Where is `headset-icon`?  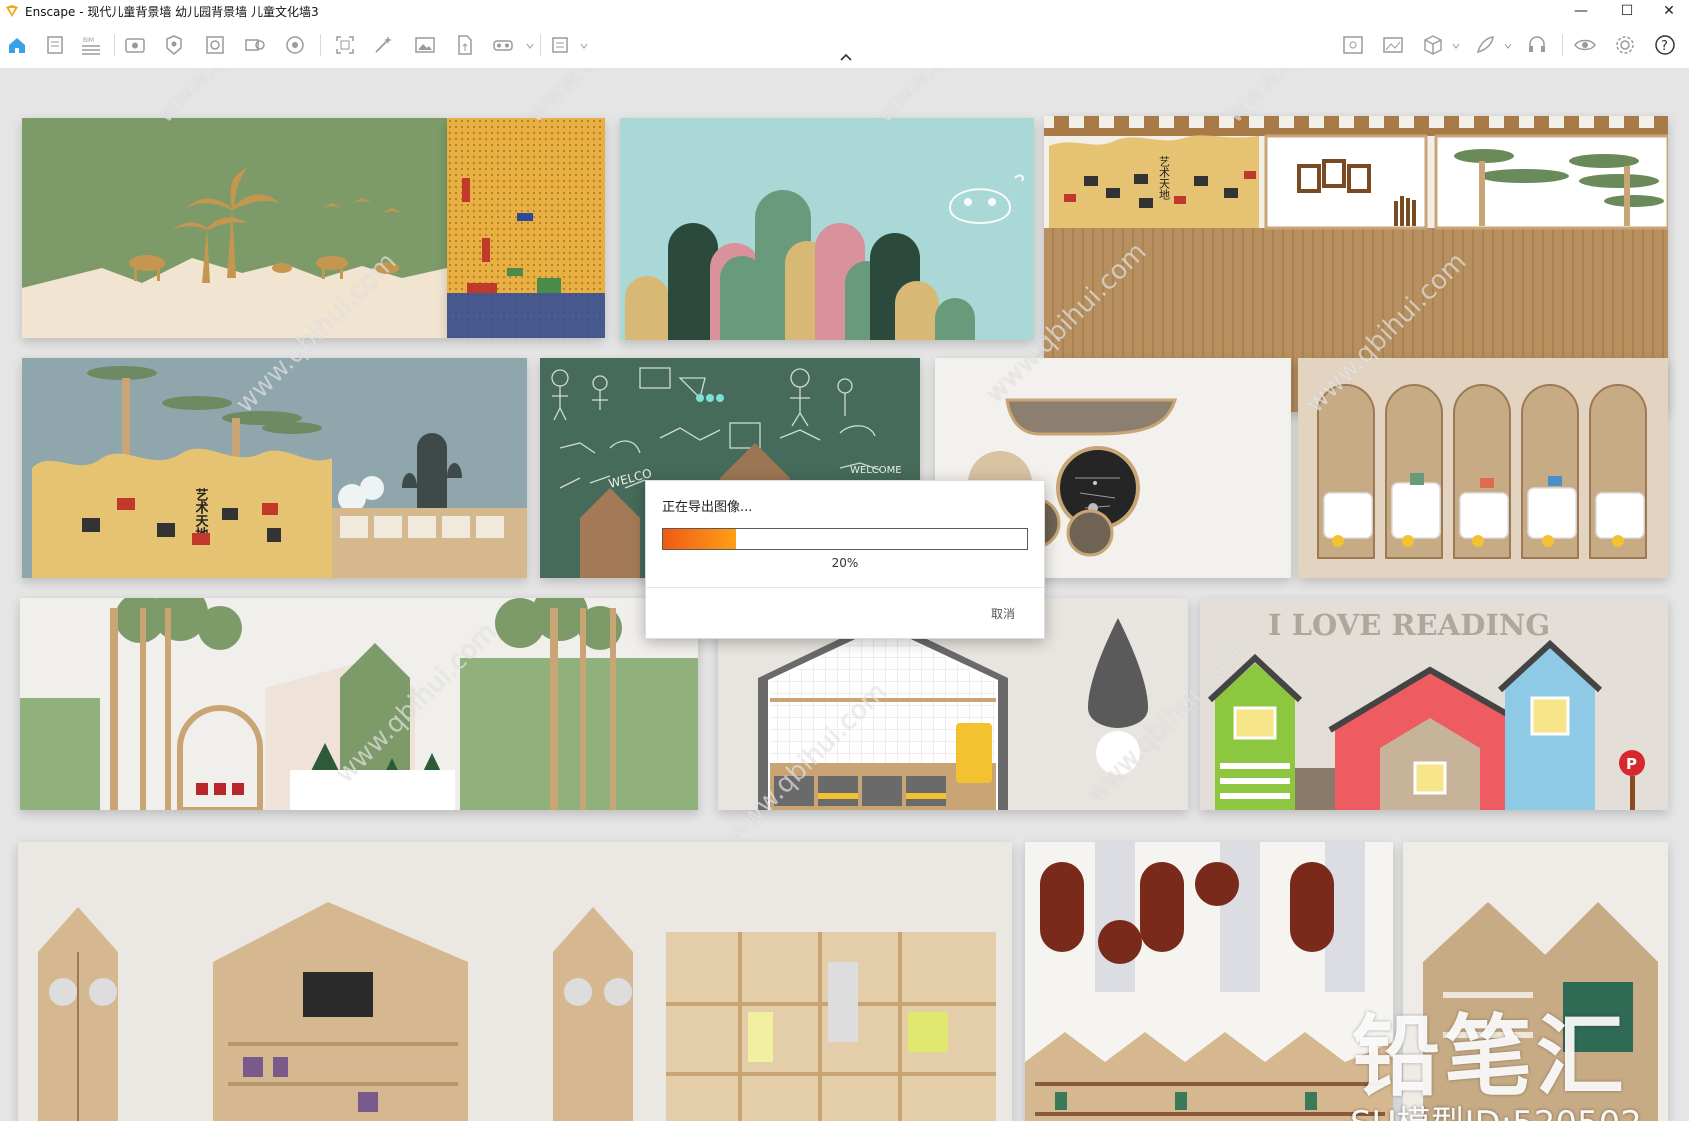
headset-icon is located at coordinates (1537, 45).